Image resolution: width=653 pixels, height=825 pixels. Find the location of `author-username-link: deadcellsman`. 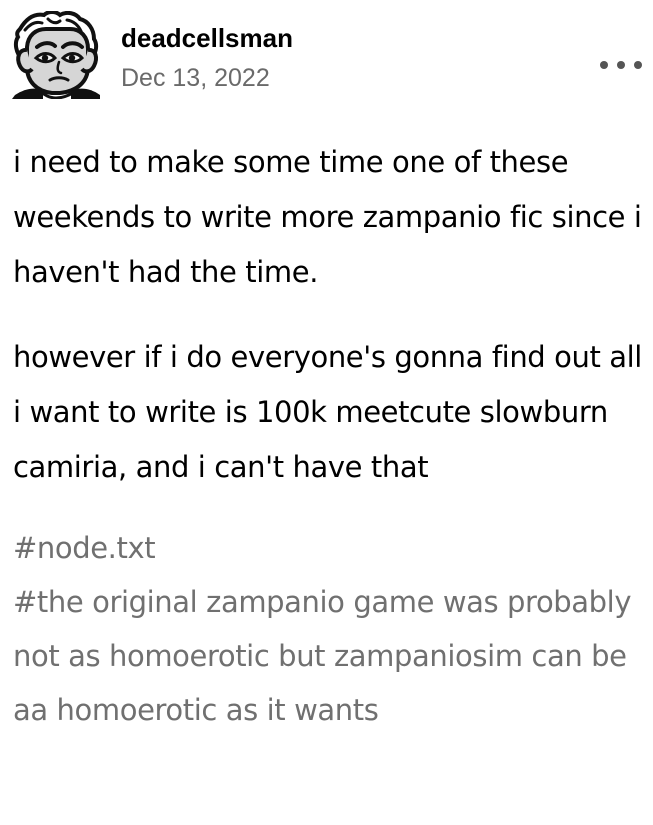

author-username-link: deadcellsman is located at coordinates (207, 38).